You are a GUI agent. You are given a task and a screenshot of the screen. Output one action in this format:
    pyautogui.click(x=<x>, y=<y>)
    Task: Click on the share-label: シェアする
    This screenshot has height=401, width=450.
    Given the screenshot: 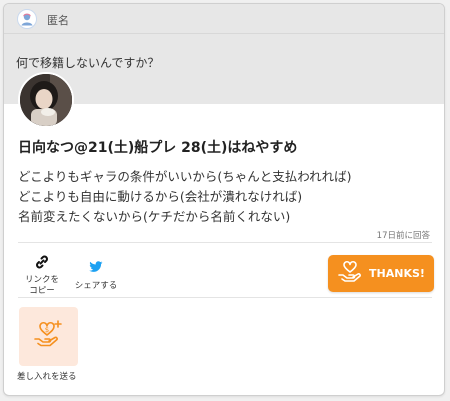 What is the action you would take?
    pyautogui.click(x=96, y=286)
    